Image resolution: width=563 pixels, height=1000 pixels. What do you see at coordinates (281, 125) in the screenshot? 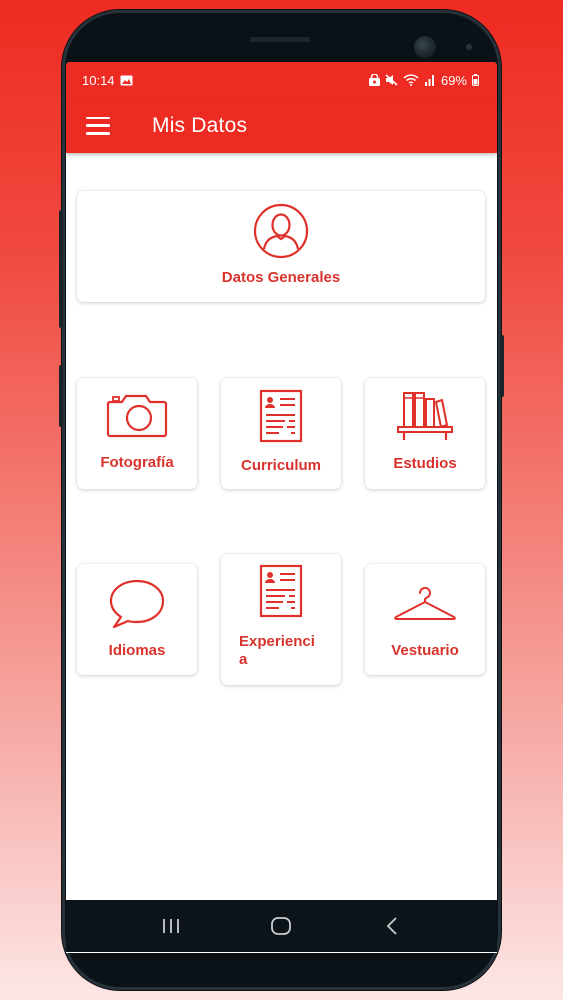
I see `app-bar: Mis Datos` at bounding box center [281, 125].